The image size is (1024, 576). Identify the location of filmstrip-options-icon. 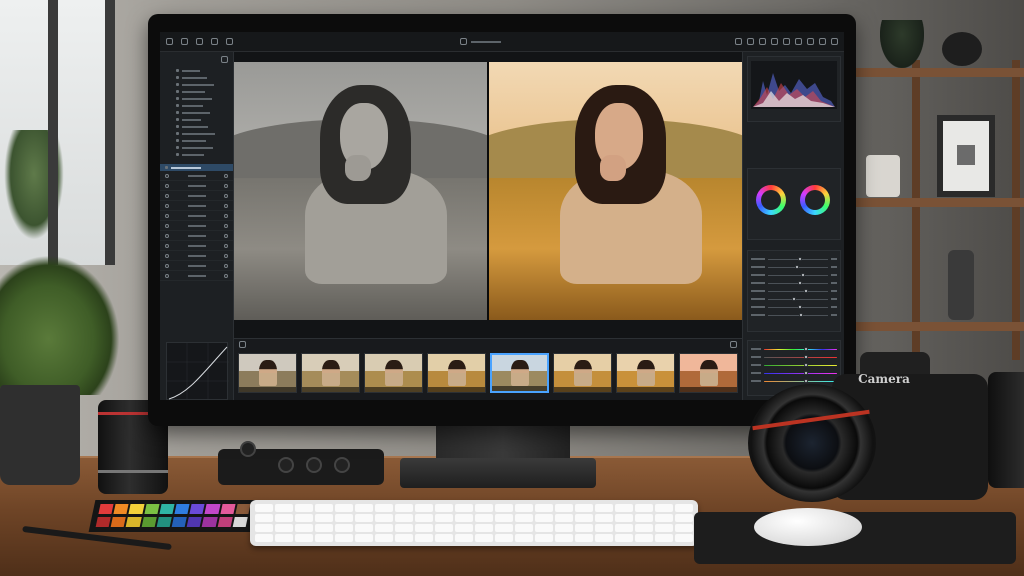
(733, 344).